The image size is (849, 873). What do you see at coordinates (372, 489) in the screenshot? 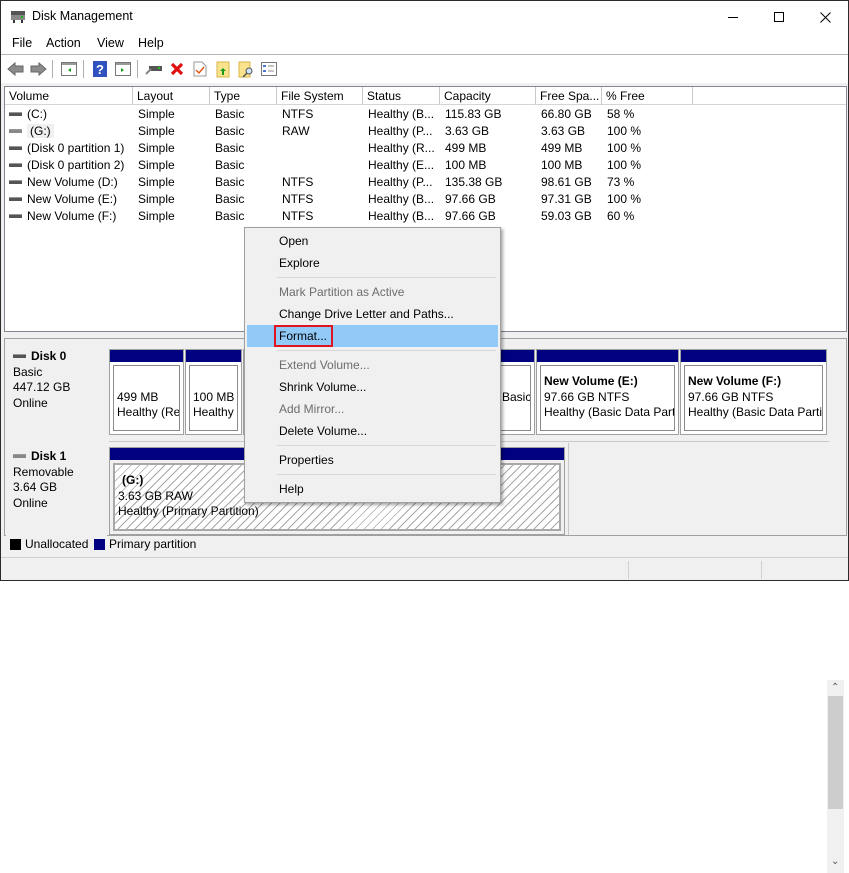
I see `menu-item-help: Help` at bounding box center [372, 489].